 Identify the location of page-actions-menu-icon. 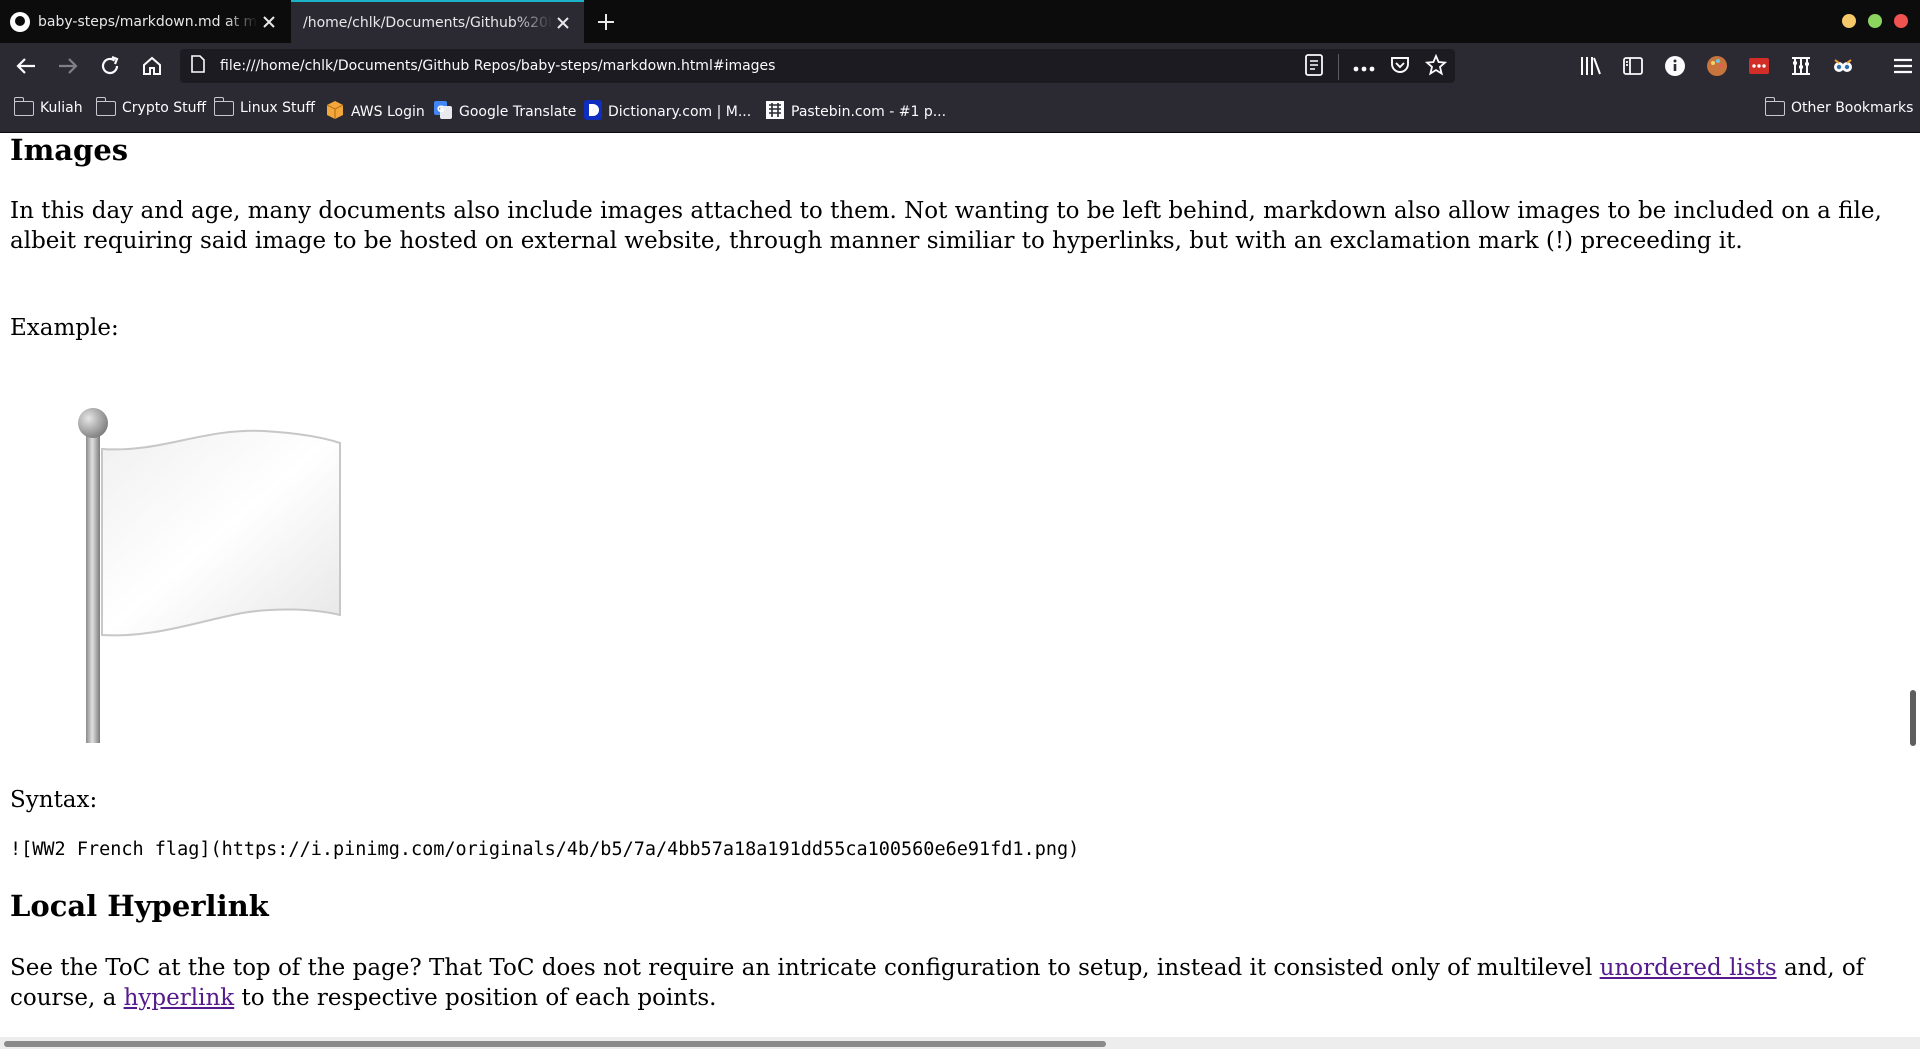
(1364, 67).